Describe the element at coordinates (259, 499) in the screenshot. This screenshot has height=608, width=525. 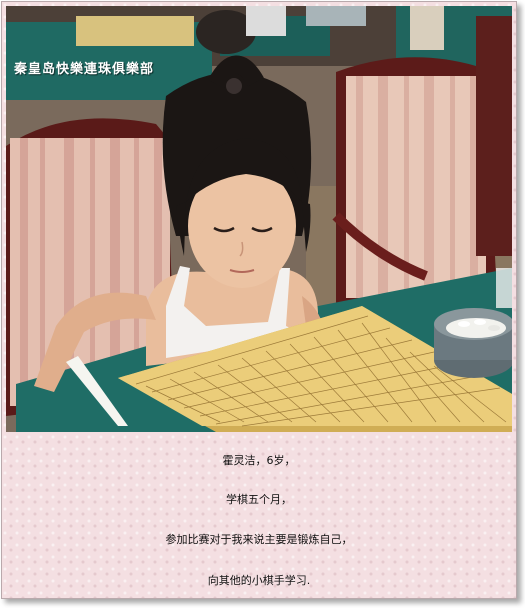
I see `caption-line-study-duration: 学棋五个月，` at that location.